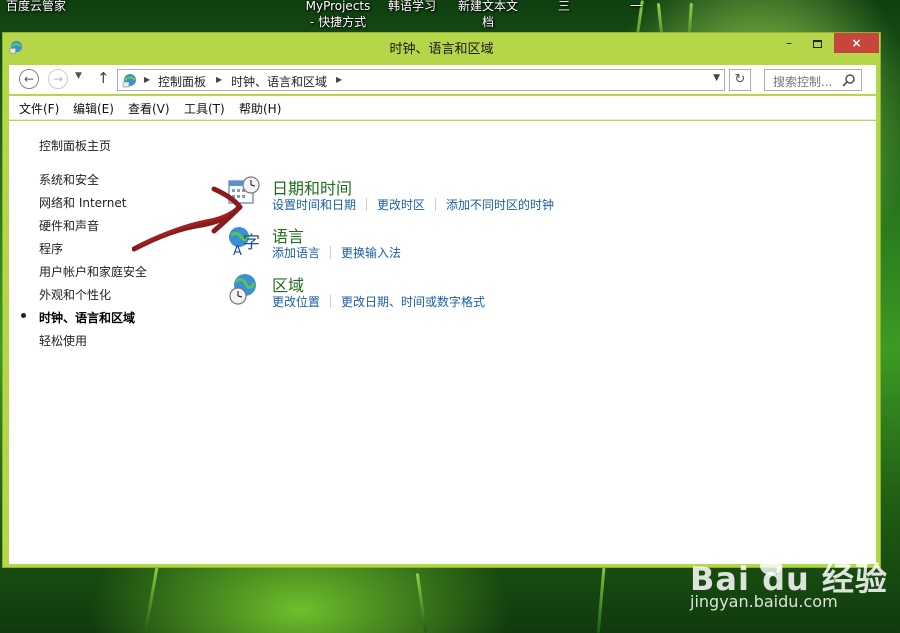 This screenshot has width=900, height=633. Describe the element at coordinates (129, 81) in the screenshot. I see `control-panel-icon` at that location.